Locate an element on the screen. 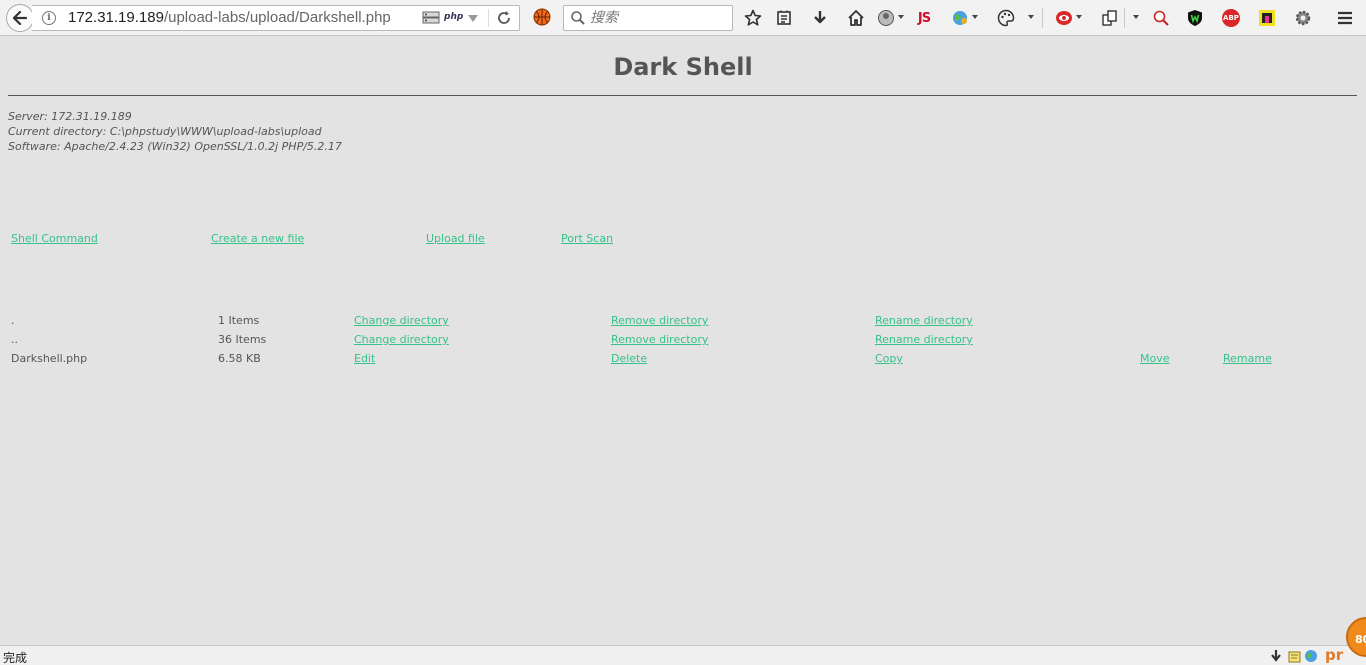 This screenshot has width=1366, height=665. title-divider is located at coordinates (682, 95).